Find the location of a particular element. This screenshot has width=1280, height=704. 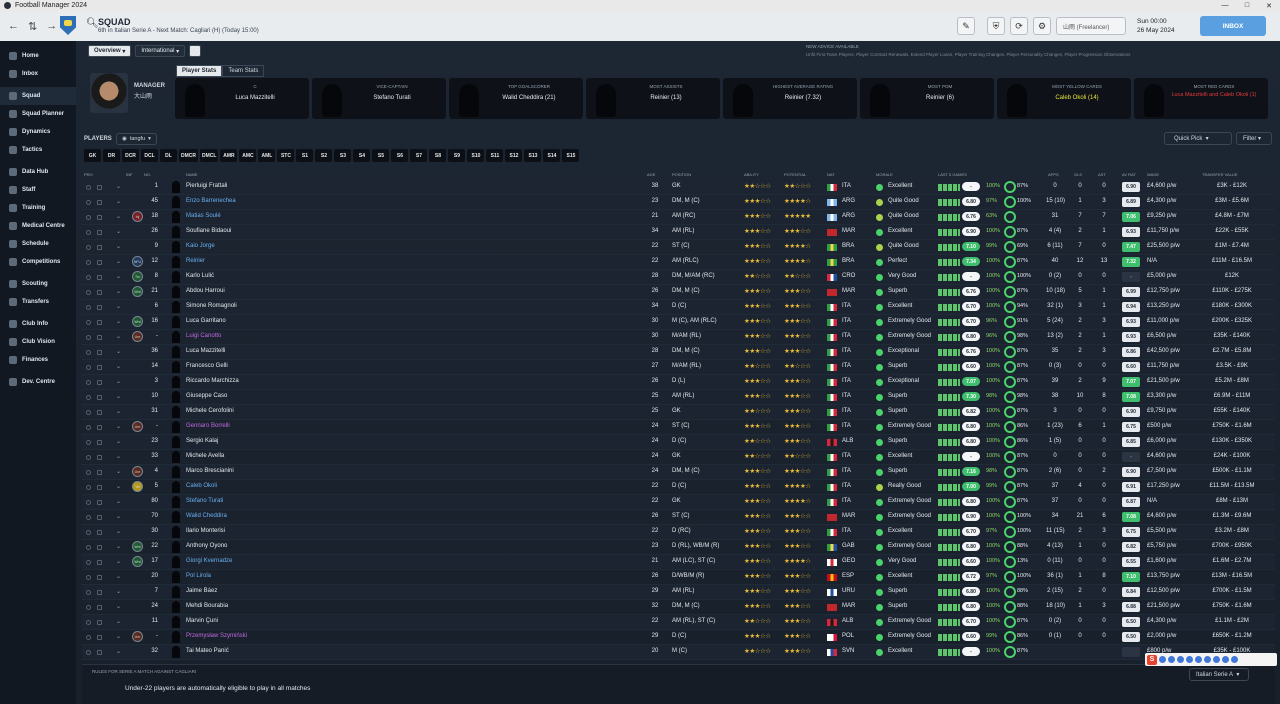

position-filter-dl: DL is located at coordinates (168, 155).